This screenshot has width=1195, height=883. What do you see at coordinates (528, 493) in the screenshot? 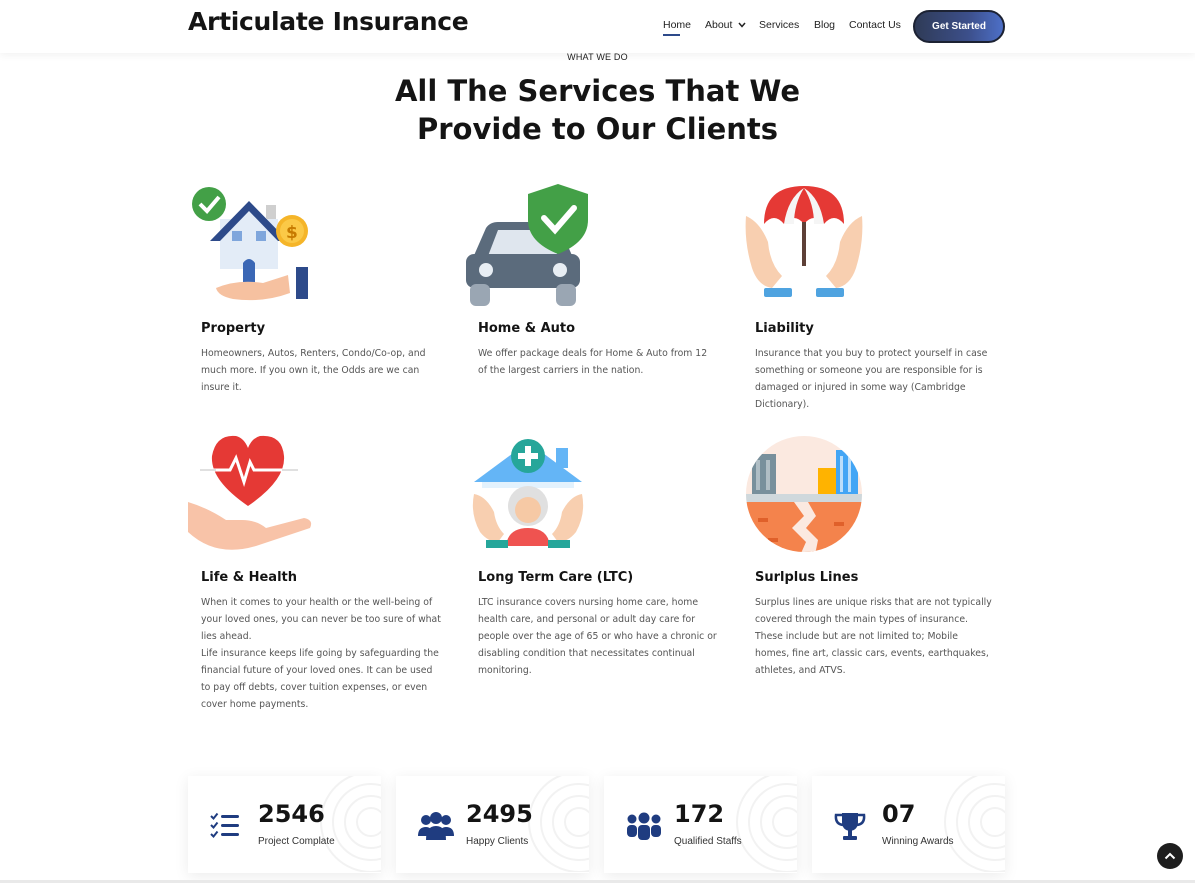
I see `elderly-care-icon` at bounding box center [528, 493].